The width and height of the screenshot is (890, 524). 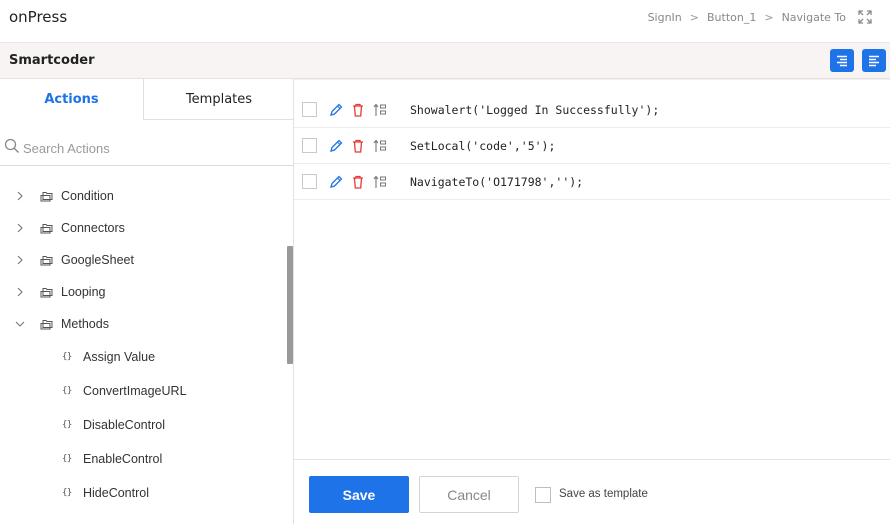 What do you see at coordinates (123, 459) in the screenshot?
I see `tree-method-label: EnableControl` at bounding box center [123, 459].